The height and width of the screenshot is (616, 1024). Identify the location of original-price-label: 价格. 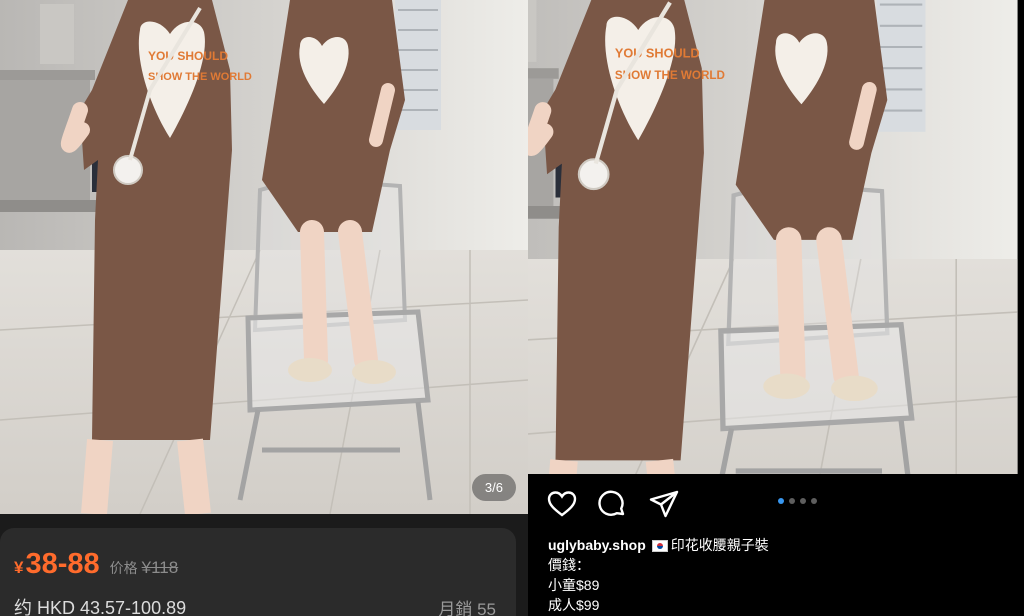
(123, 568).